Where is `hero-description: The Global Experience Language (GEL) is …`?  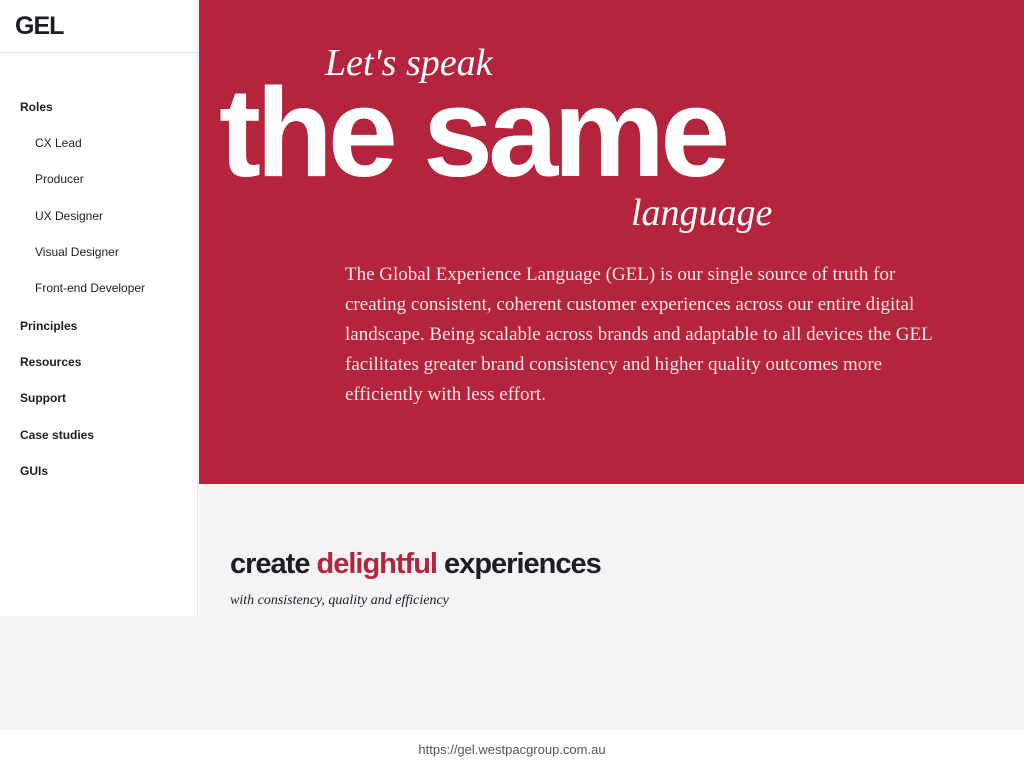
hero-description: The Global Experience Language (GEL) is … is located at coordinates (639, 334).